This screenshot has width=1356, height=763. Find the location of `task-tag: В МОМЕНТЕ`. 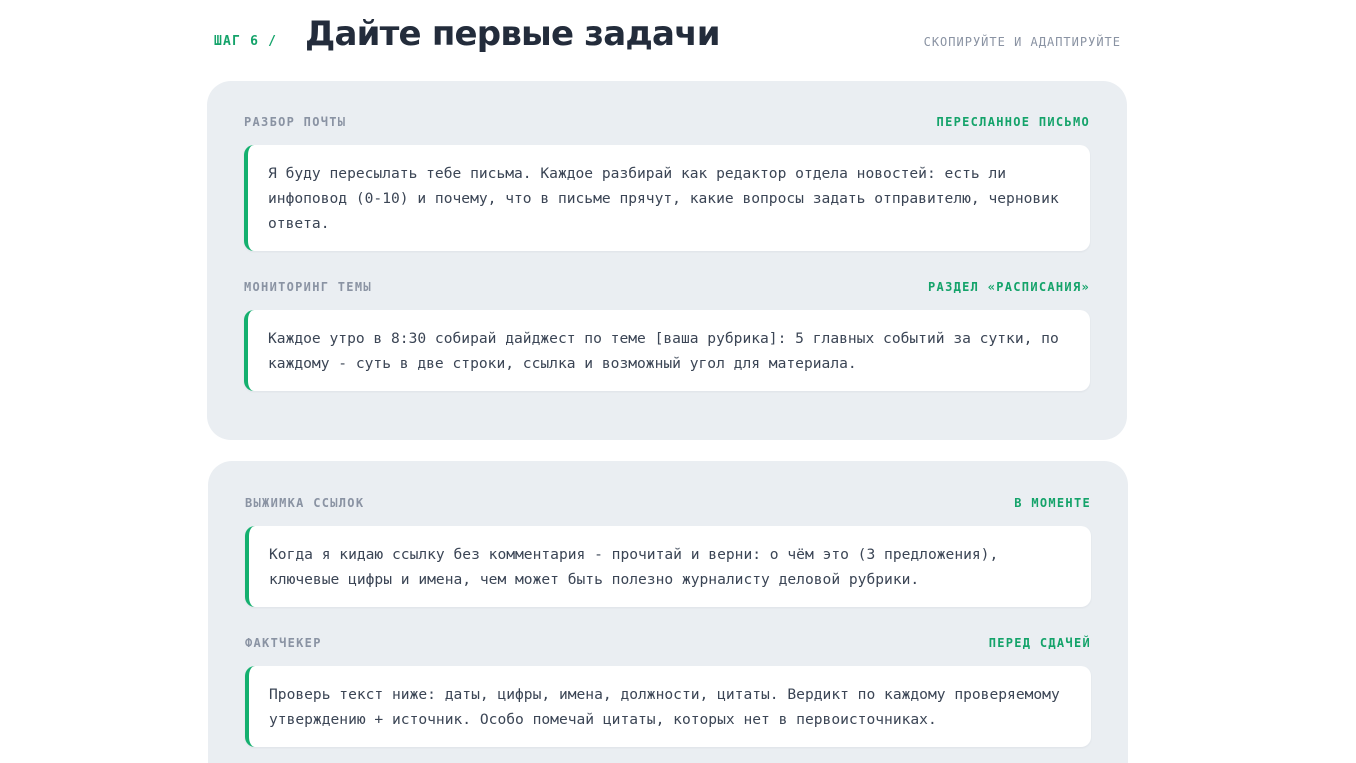

task-tag: В МОМЕНТЕ is located at coordinates (1052, 503).